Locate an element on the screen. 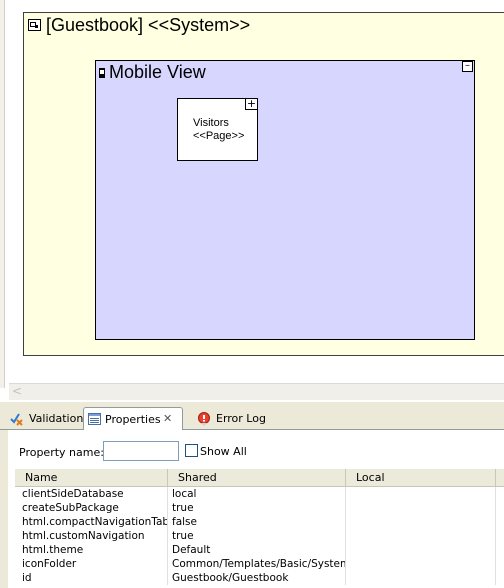 Image resolution: width=504 pixels, height=588 pixels. property-name-label: Property name: is located at coordinates (61, 452).